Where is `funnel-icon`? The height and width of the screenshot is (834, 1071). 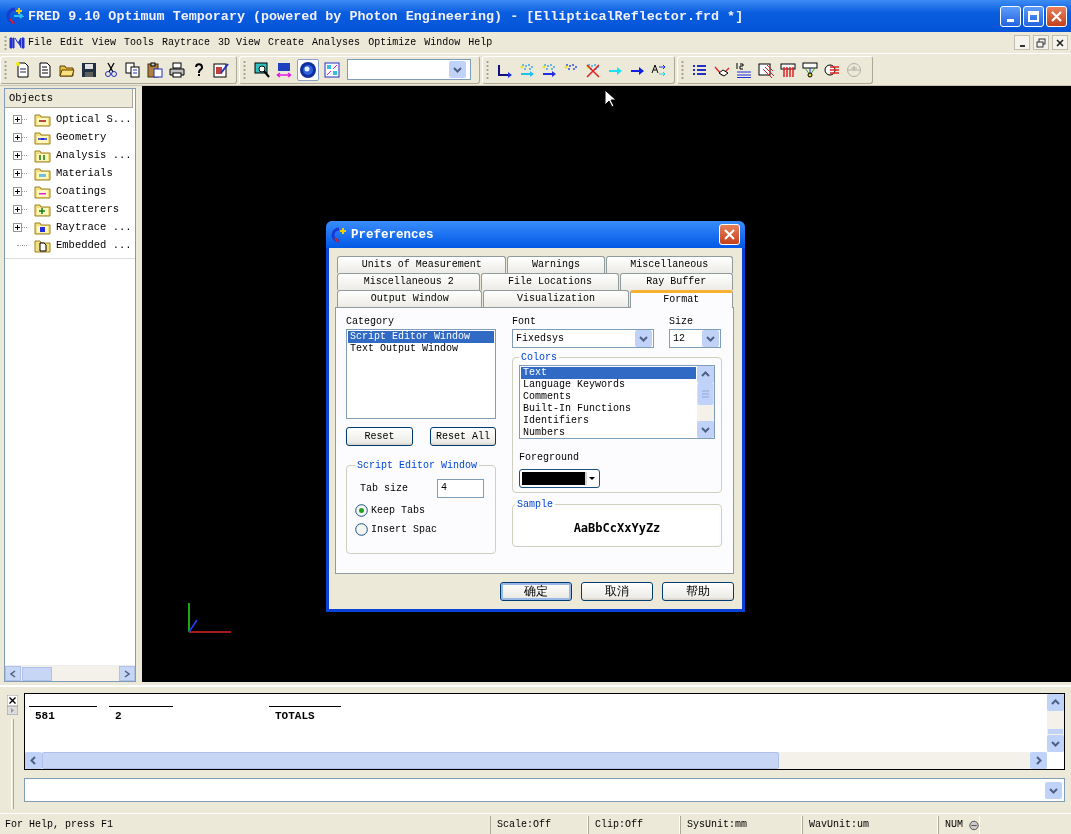
funnel-icon is located at coordinates (810, 69).